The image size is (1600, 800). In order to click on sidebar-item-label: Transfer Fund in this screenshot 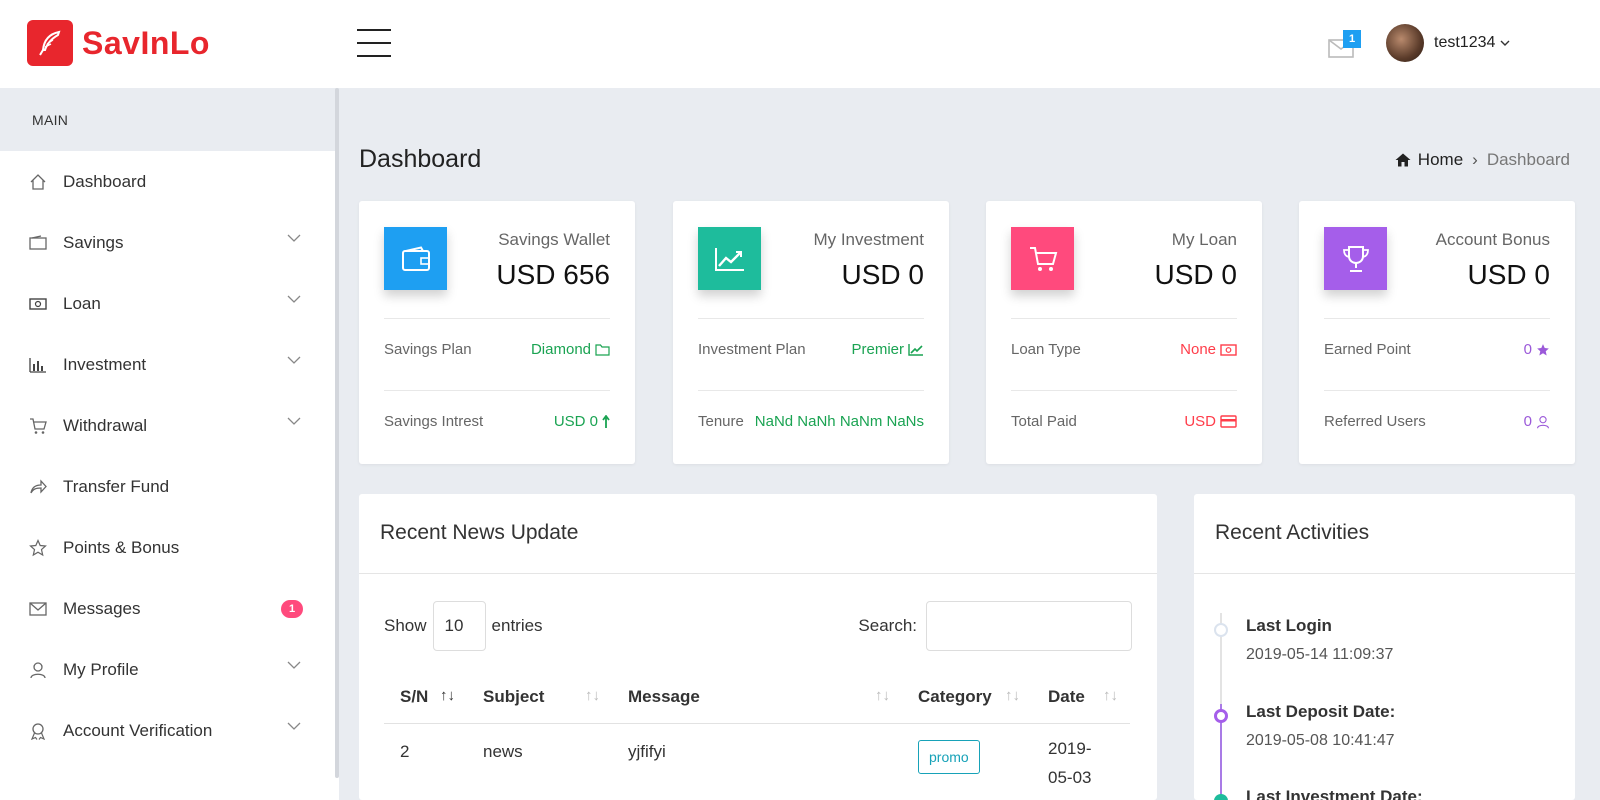, I will do `click(116, 486)`.